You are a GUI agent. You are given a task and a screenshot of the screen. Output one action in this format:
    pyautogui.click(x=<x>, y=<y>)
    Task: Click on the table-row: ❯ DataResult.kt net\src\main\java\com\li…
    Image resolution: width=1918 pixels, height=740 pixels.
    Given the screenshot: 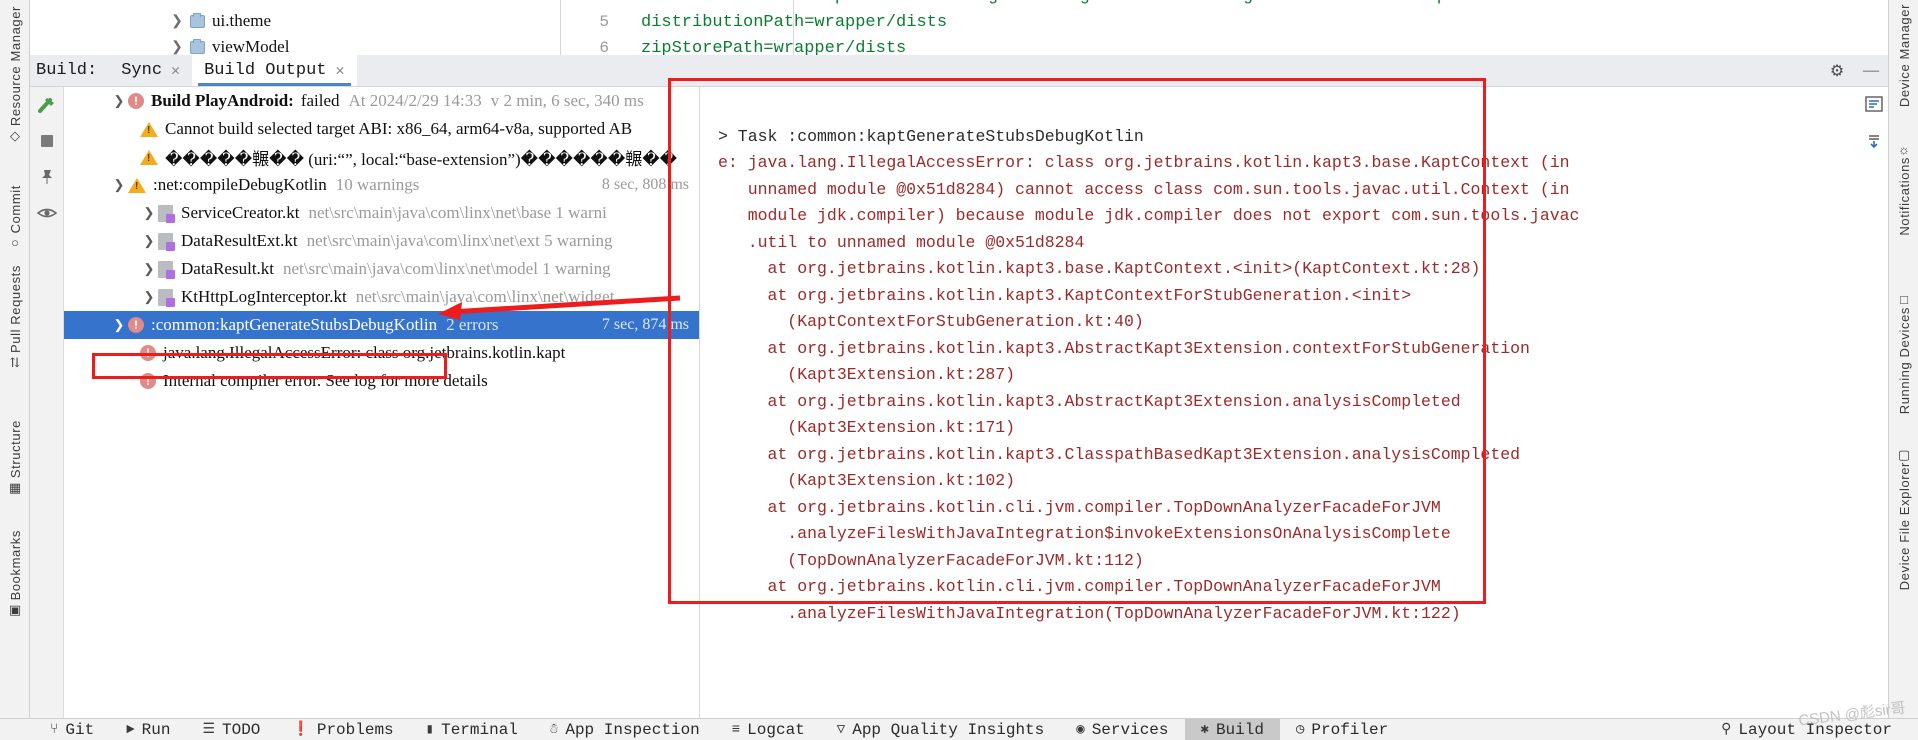 What is the action you would take?
    pyautogui.click(x=381, y=269)
    